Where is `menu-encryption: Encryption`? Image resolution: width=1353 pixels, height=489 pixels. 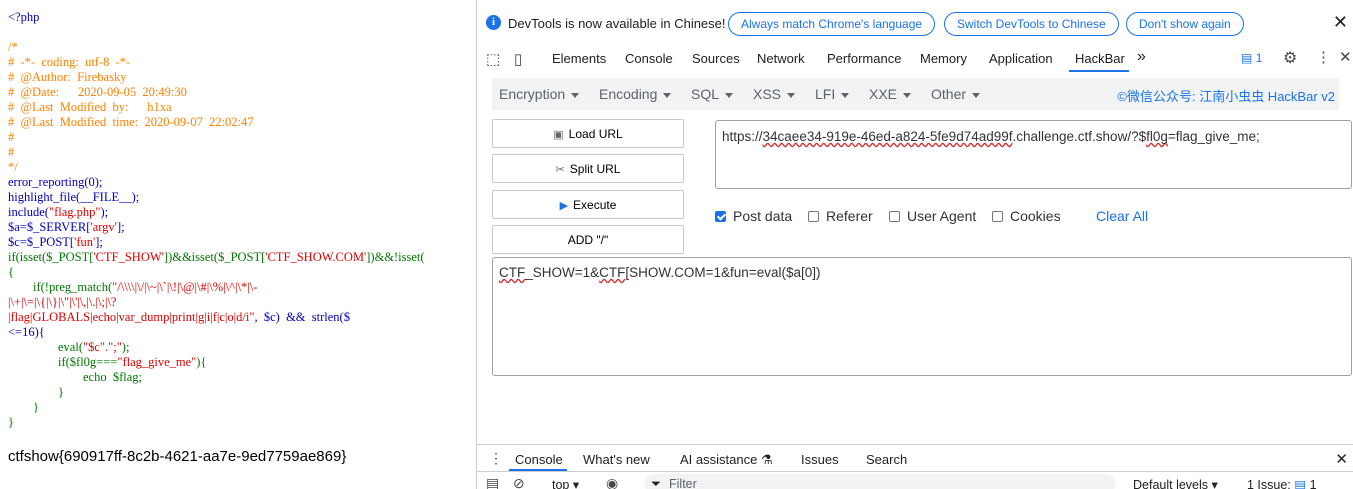
menu-encryption: Encryption is located at coordinates (539, 94).